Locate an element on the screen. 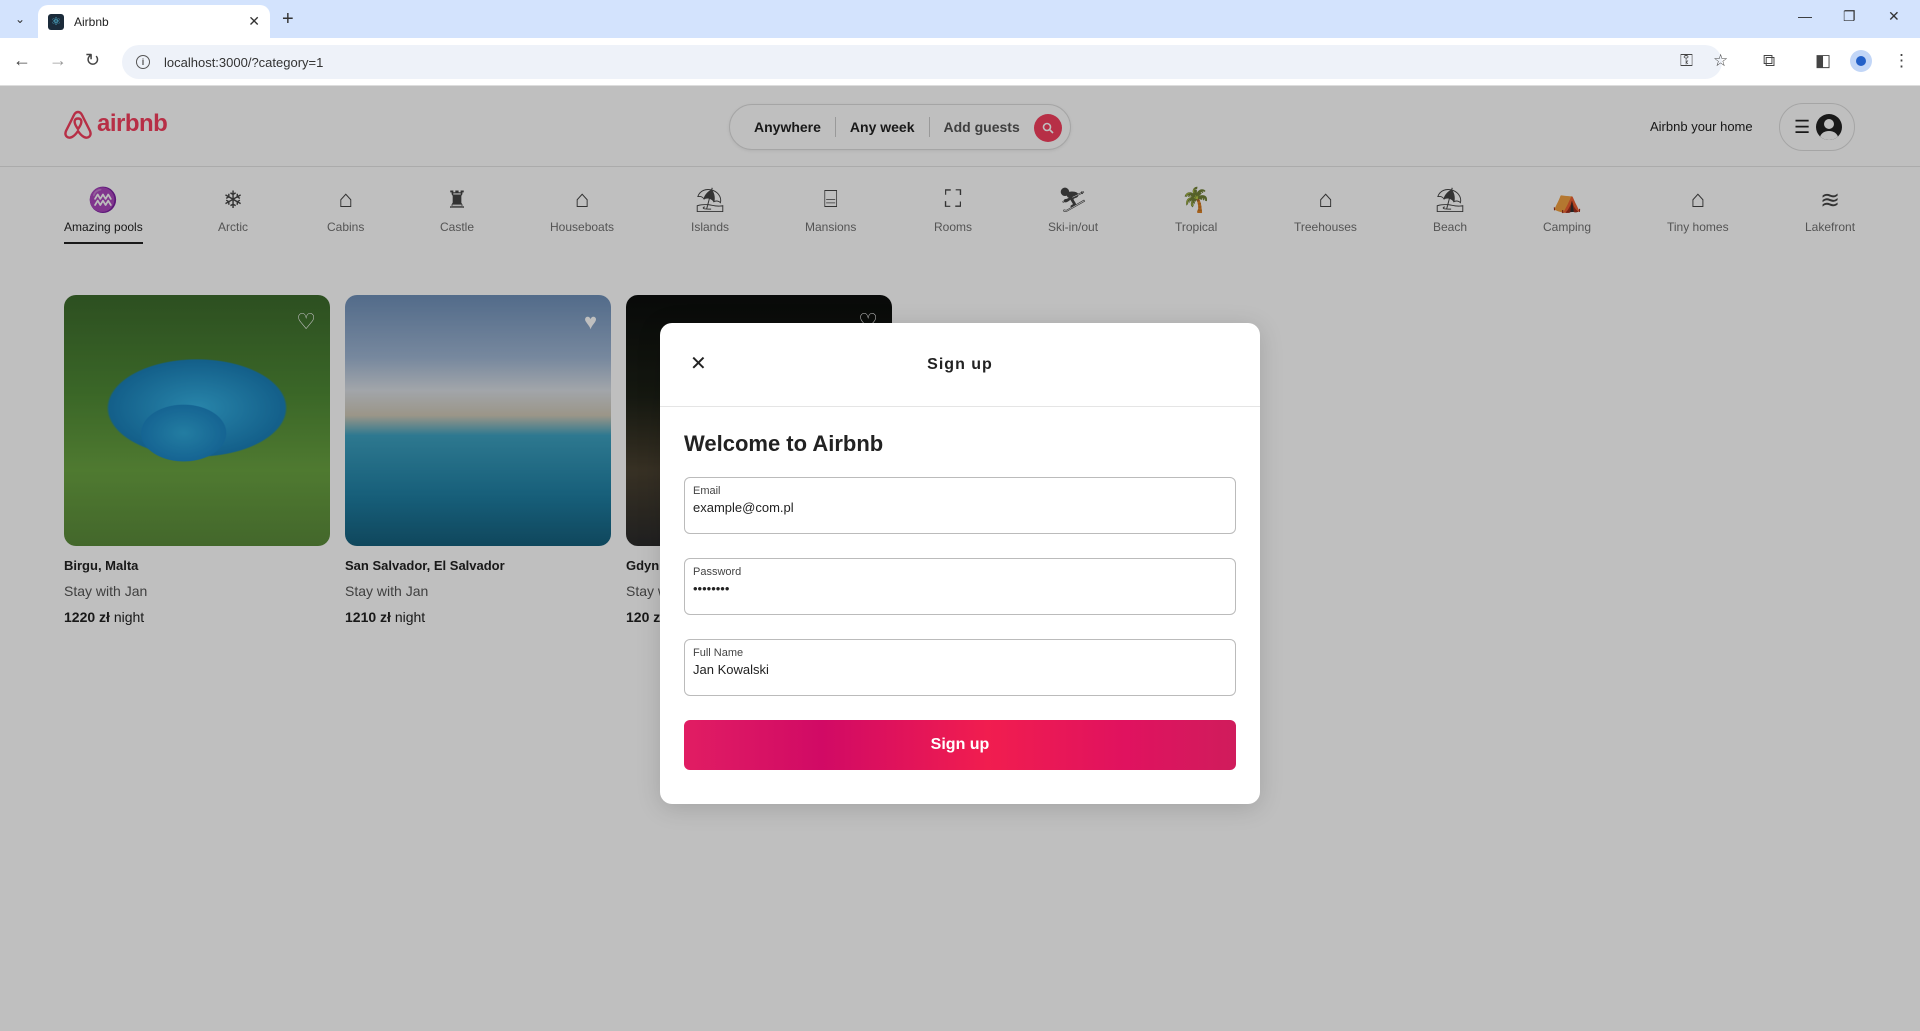 Image resolution: width=1920 pixels, height=1031 pixels. tab-close-icon: ✕ is located at coordinates (254, 21).